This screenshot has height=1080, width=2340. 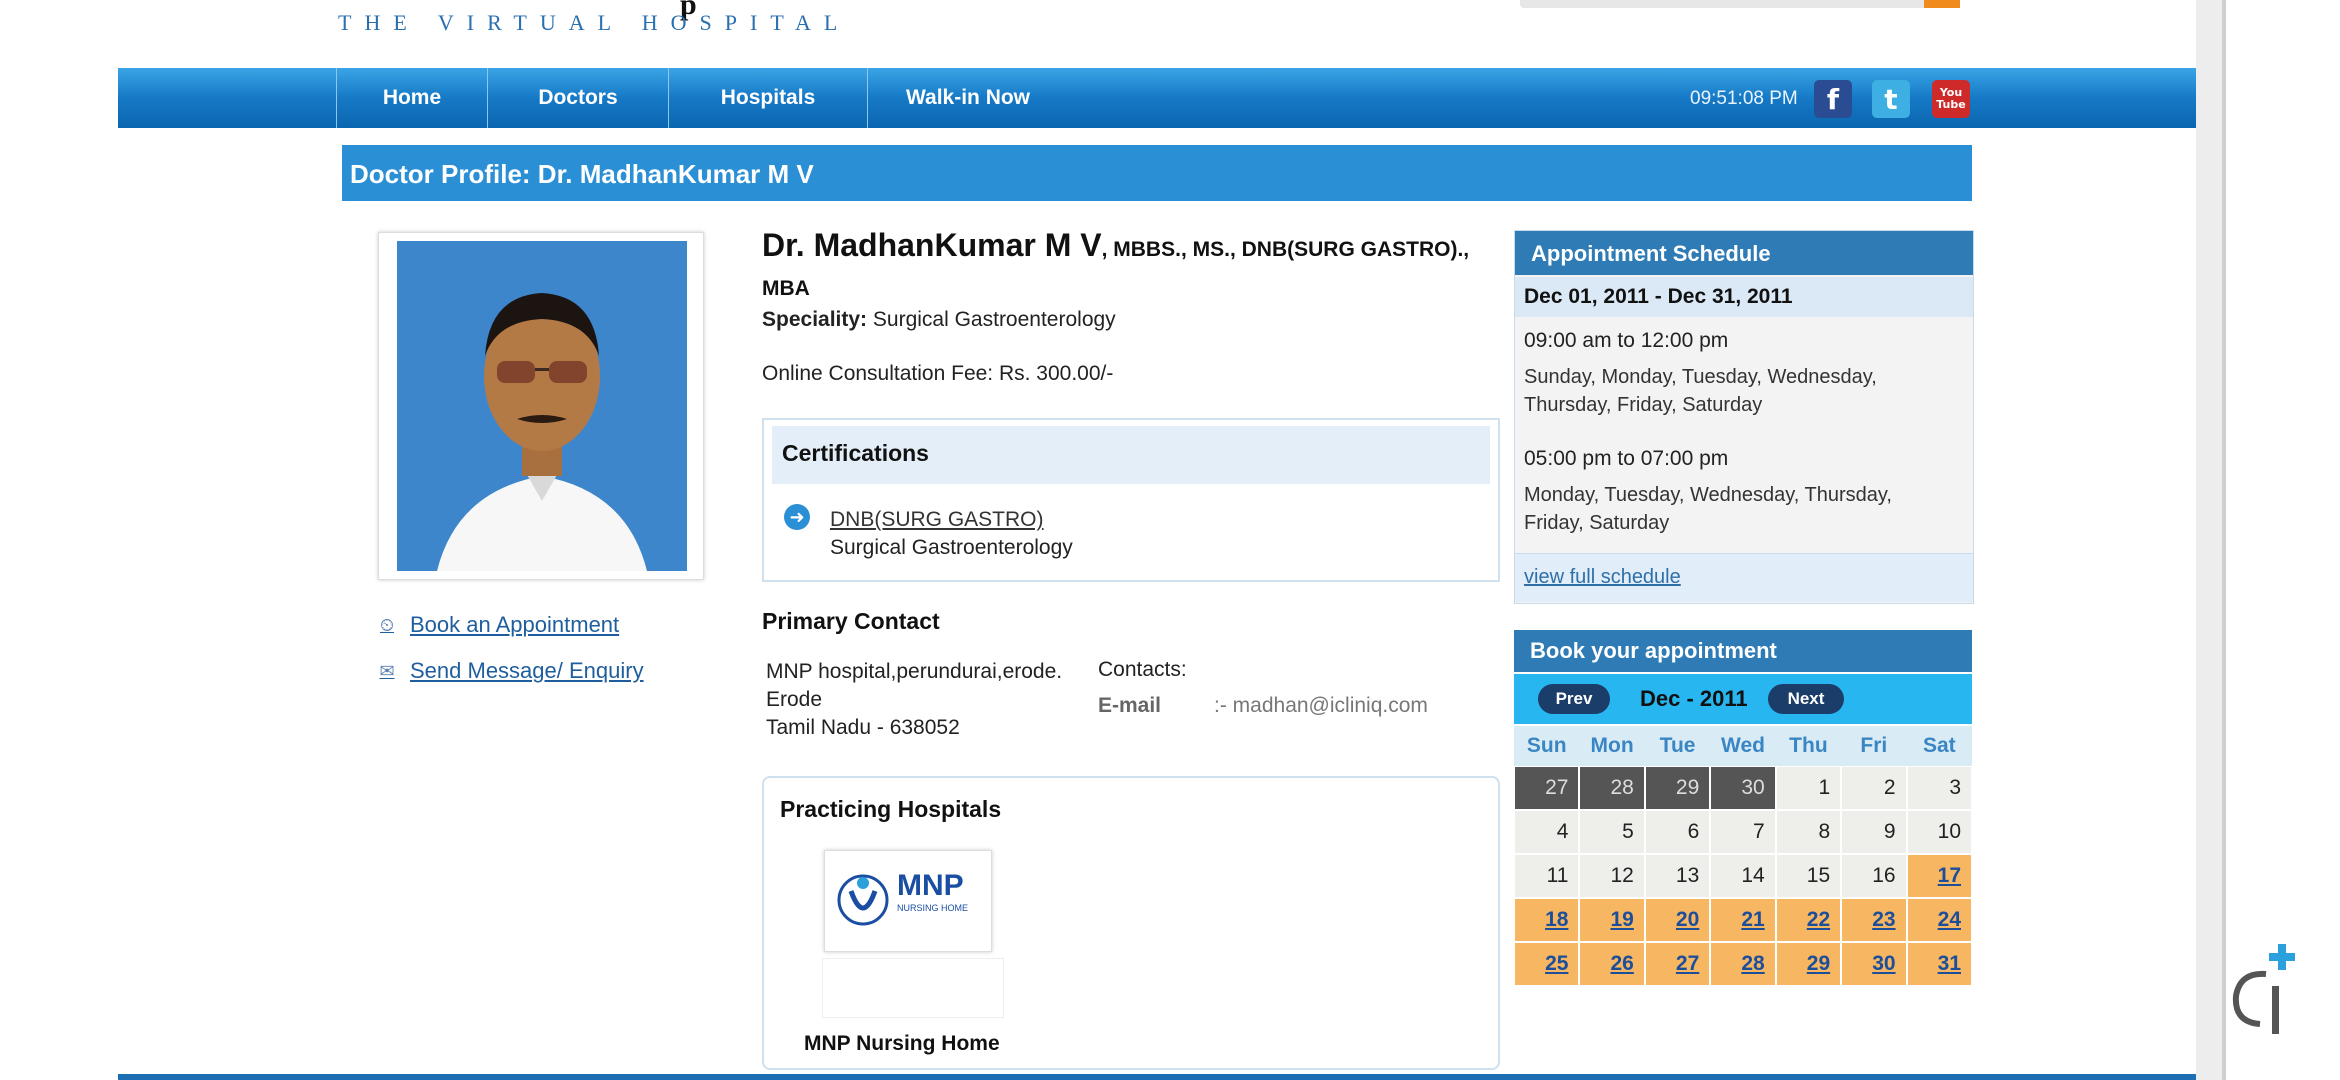 What do you see at coordinates (902, 1044) in the screenshot?
I see `hospital-name: MNP Nursing Home` at bounding box center [902, 1044].